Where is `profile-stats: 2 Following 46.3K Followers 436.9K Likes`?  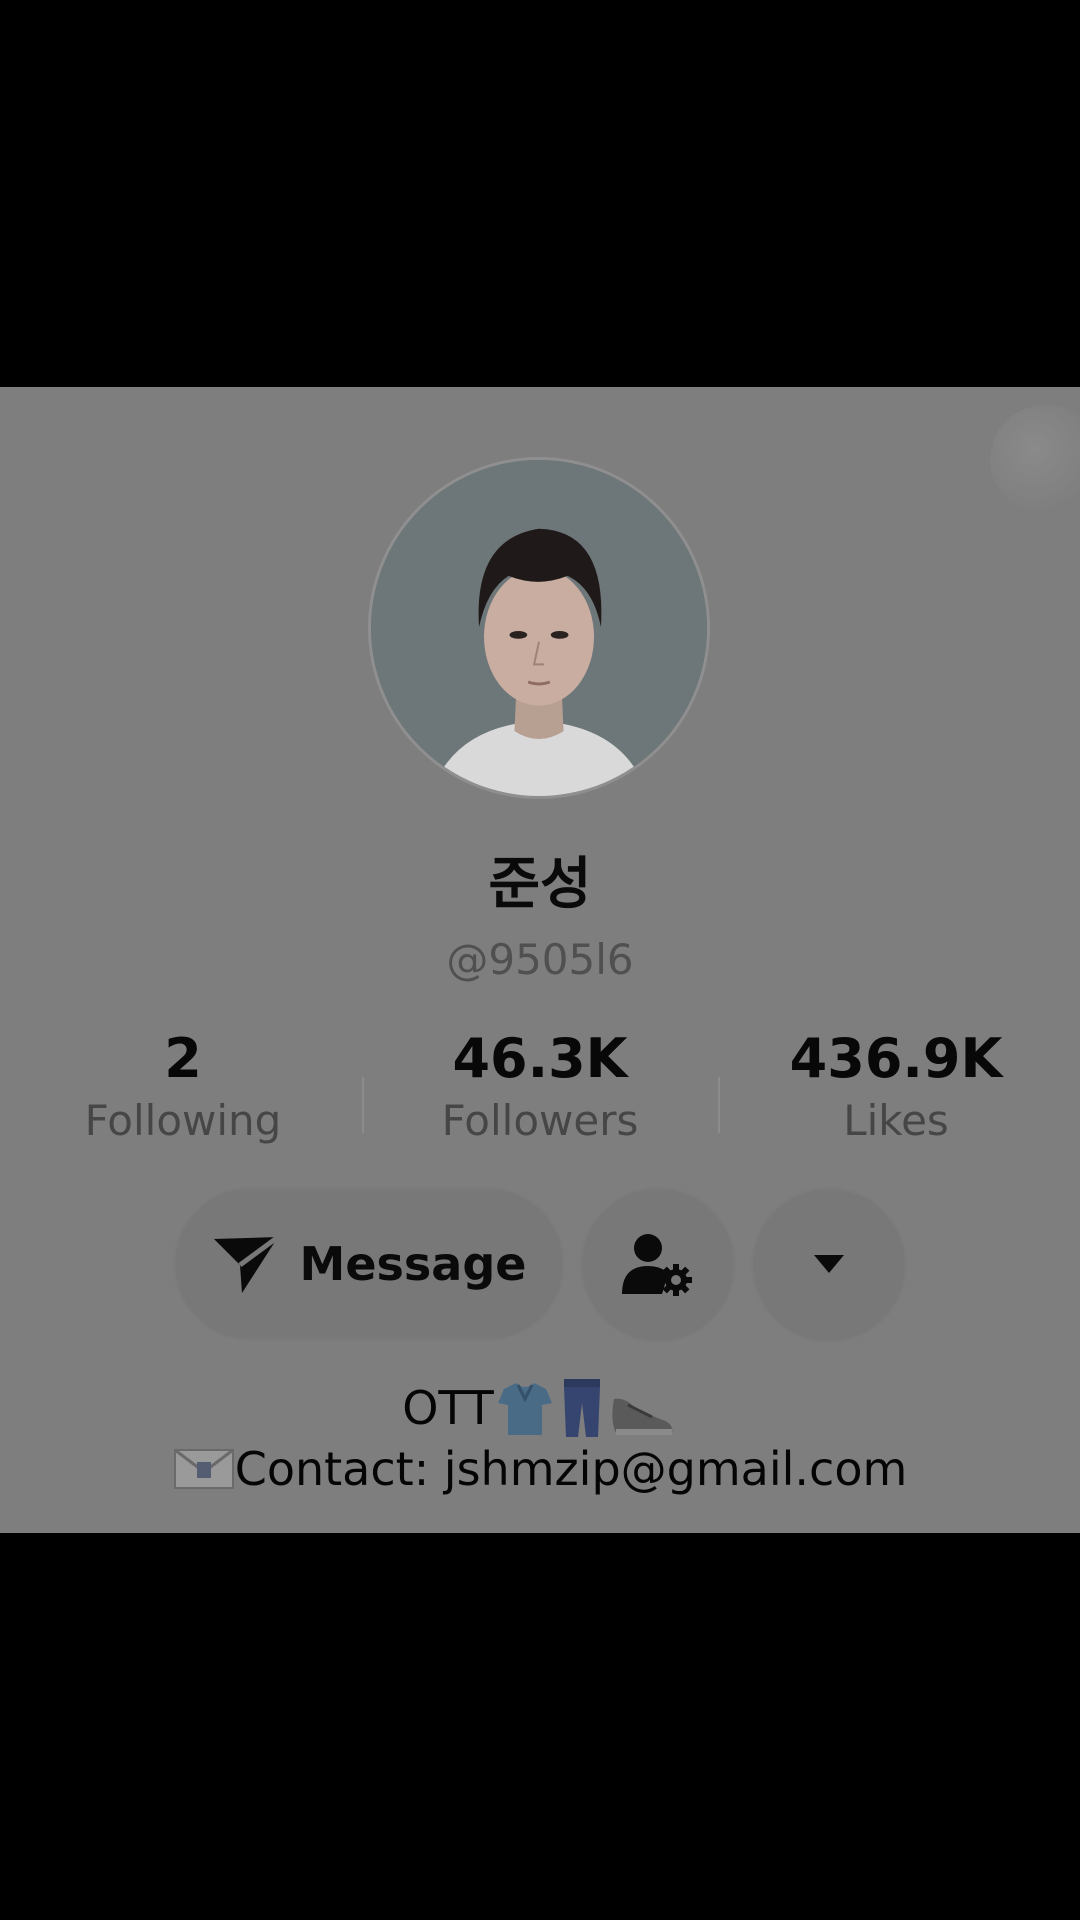 profile-stats: 2 Following 46.3K Followers 436.9K Likes is located at coordinates (540, 1097).